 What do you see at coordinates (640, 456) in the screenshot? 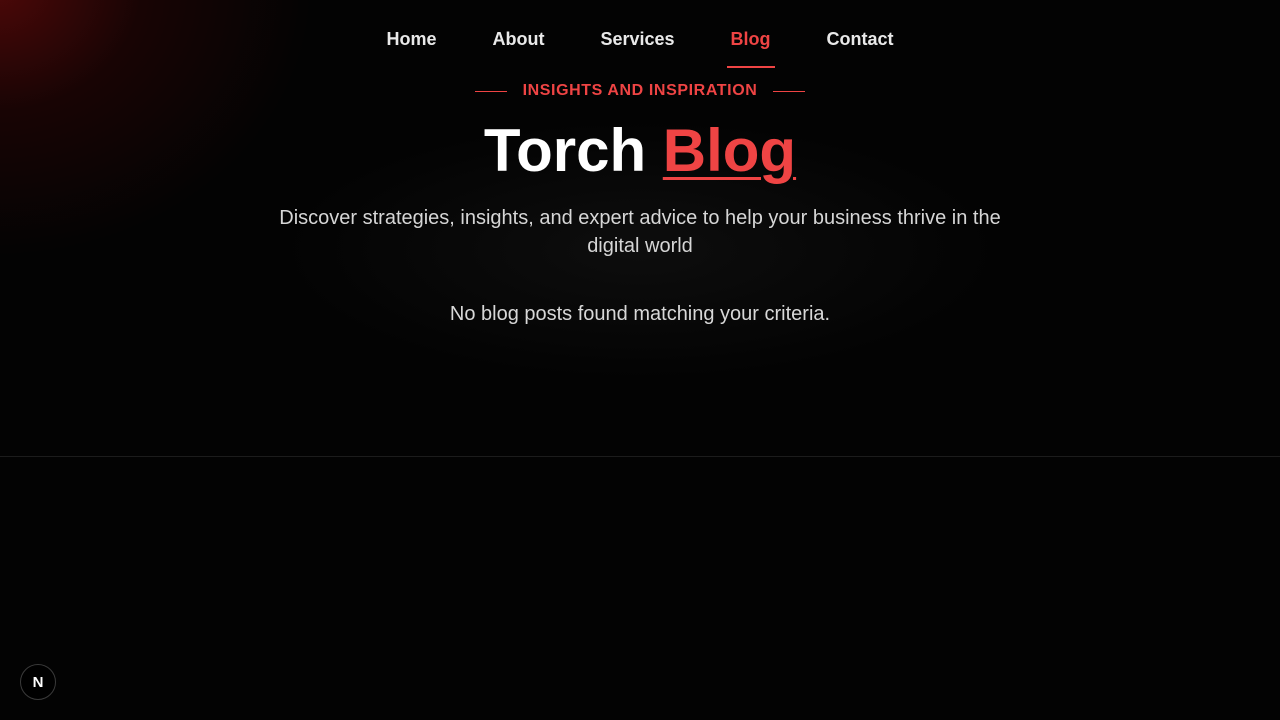
I see `section-divider` at bounding box center [640, 456].